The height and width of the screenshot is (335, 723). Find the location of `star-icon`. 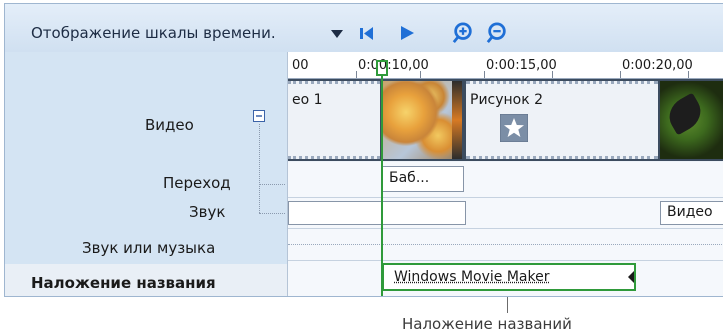

star-icon is located at coordinates (514, 128).